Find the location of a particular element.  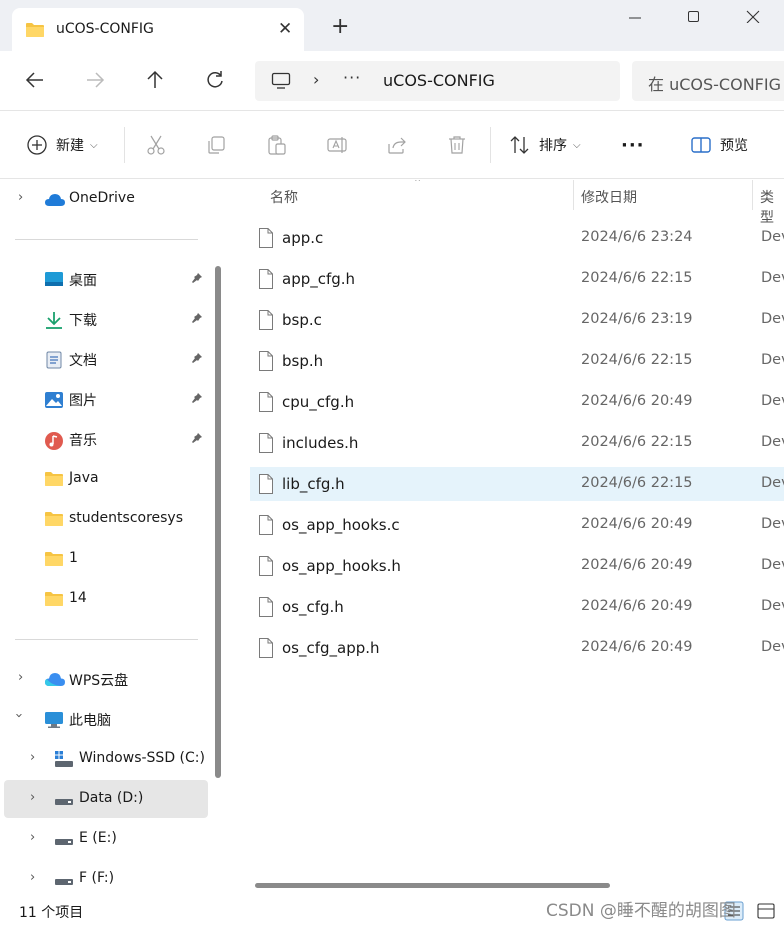

up-arrow-icon is located at coordinates (156, 81).